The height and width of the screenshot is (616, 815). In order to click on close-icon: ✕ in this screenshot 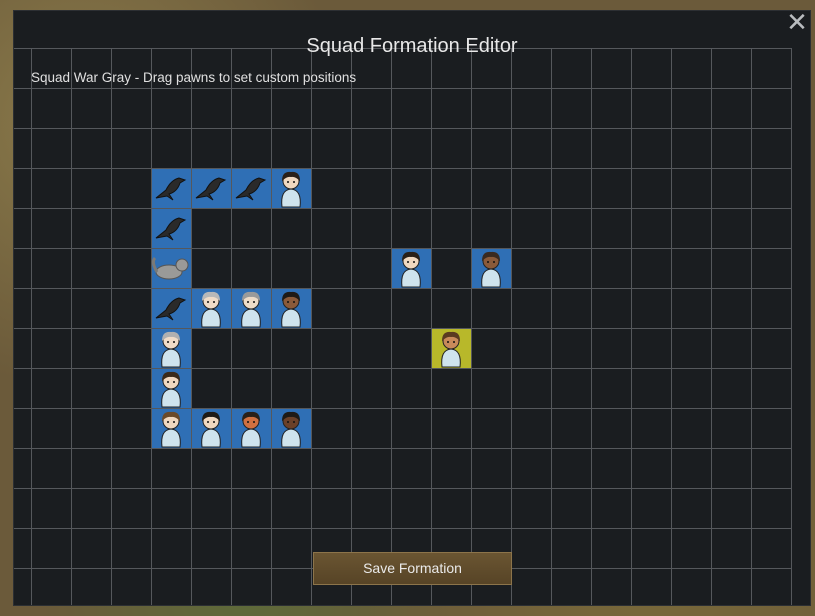, I will do `click(797, 22)`.